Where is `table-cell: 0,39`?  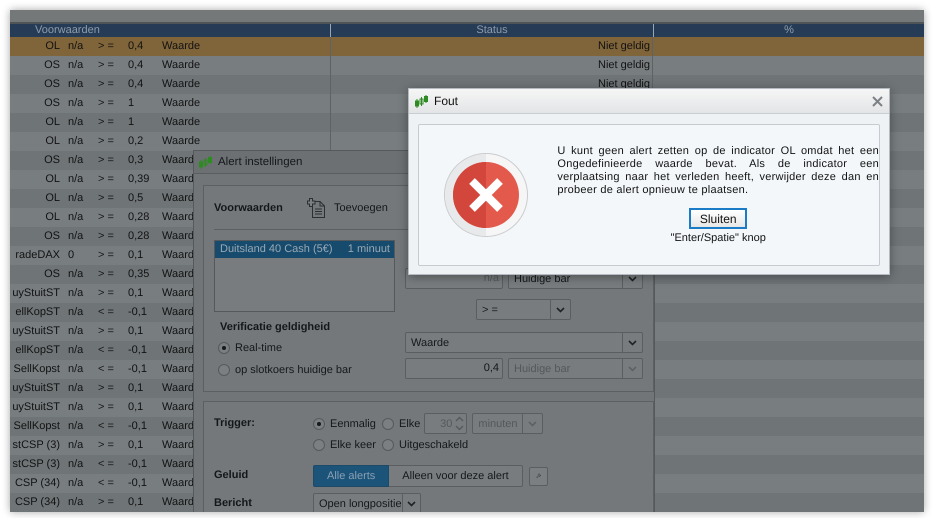 table-cell: 0,39 is located at coordinates (139, 179).